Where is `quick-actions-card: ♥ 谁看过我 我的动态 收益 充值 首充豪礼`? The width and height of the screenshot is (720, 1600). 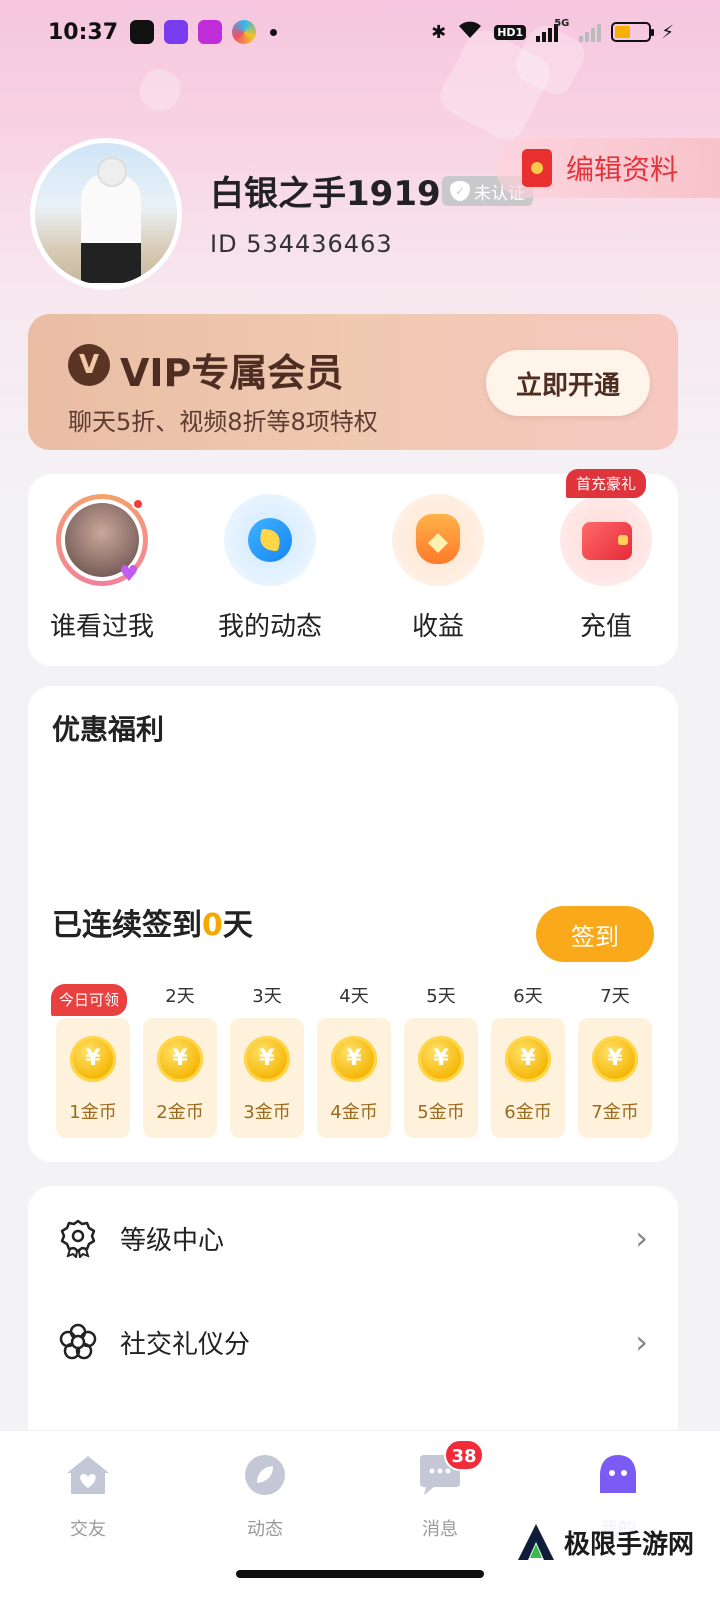
quick-actions-card: ♥ 谁看过我 我的动态 收益 充值 首充豪礼 is located at coordinates (353, 567).